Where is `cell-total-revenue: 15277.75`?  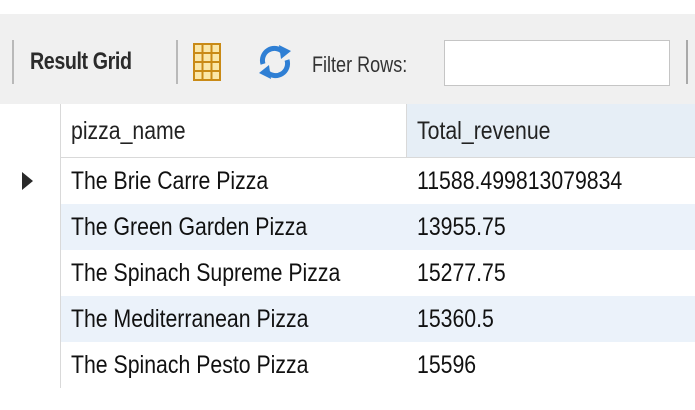
cell-total-revenue: 15277.75 is located at coordinates (551, 273).